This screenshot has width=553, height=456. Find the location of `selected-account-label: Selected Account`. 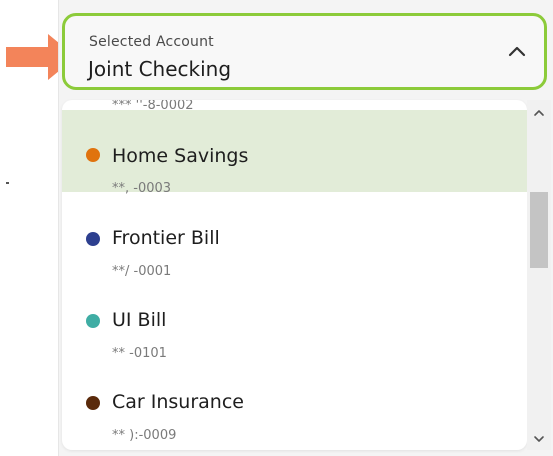

selected-account-label: Selected Account is located at coordinates (151, 42).